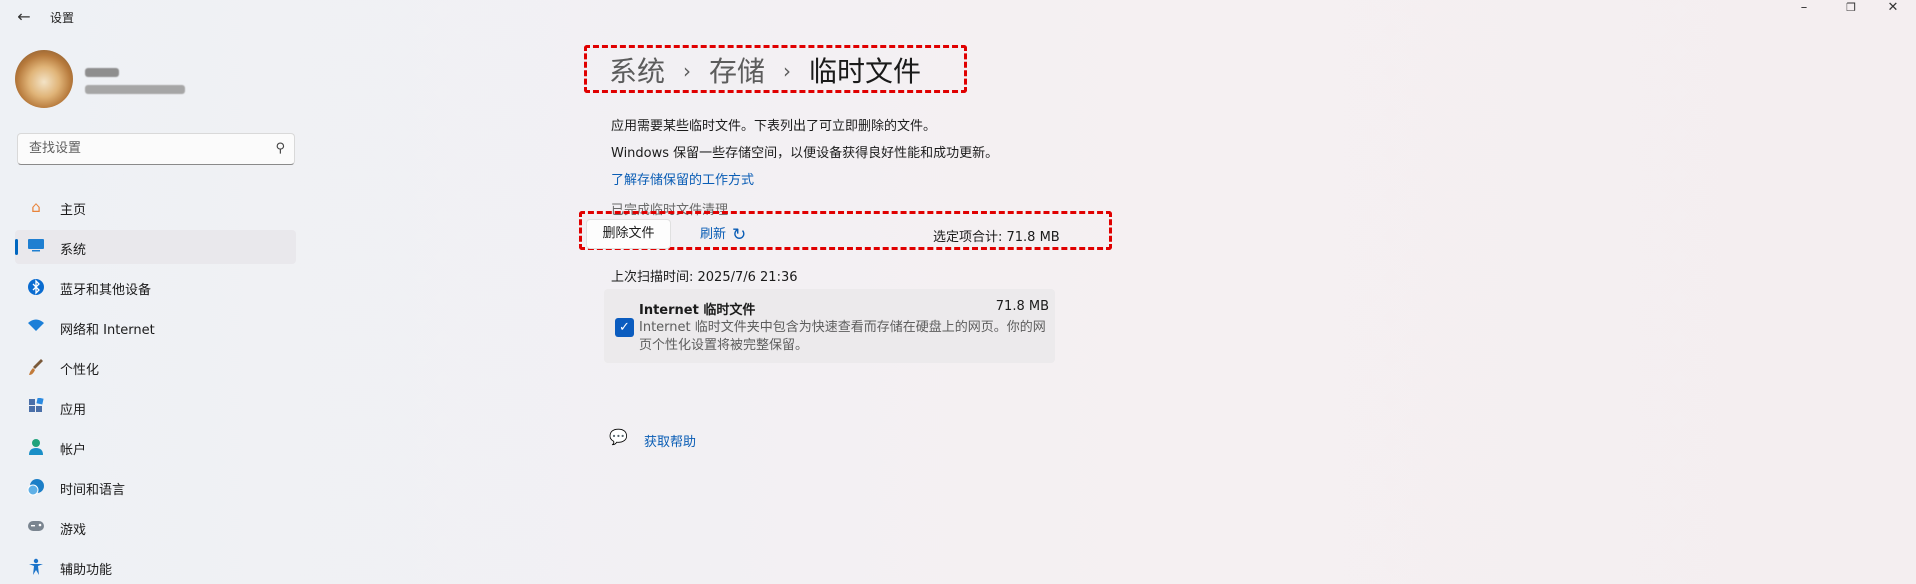 The image size is (1916, 584). I want to click on search-input, so click(144, 148).